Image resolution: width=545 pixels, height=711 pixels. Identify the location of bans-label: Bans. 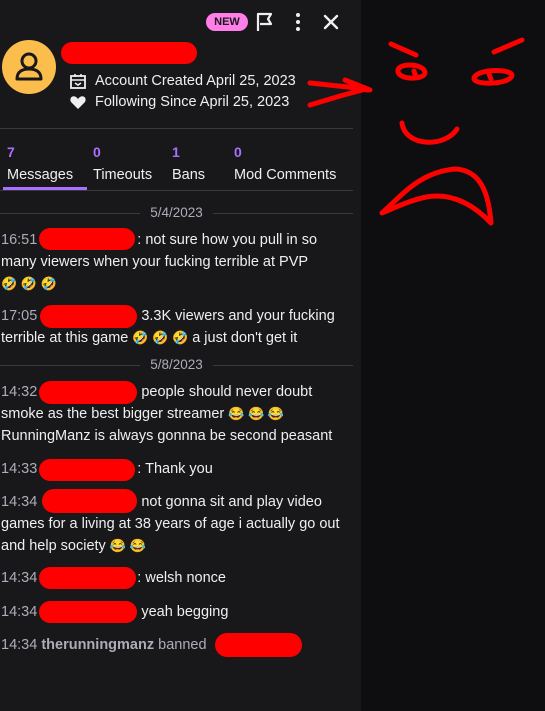
(189, 175).